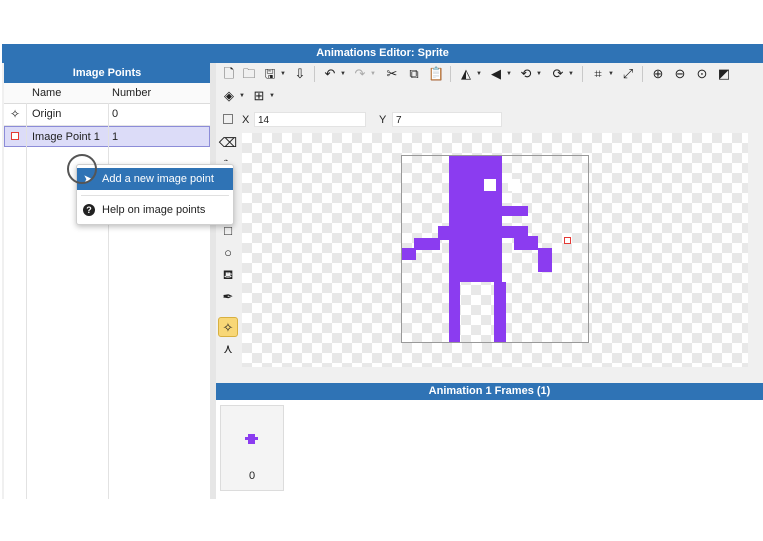 This screenshot has height=541, width=763. Describe the element at coordinates (509, 74) in the screenshot. I see `mirror-dropdown-icon: ▼` at that location.